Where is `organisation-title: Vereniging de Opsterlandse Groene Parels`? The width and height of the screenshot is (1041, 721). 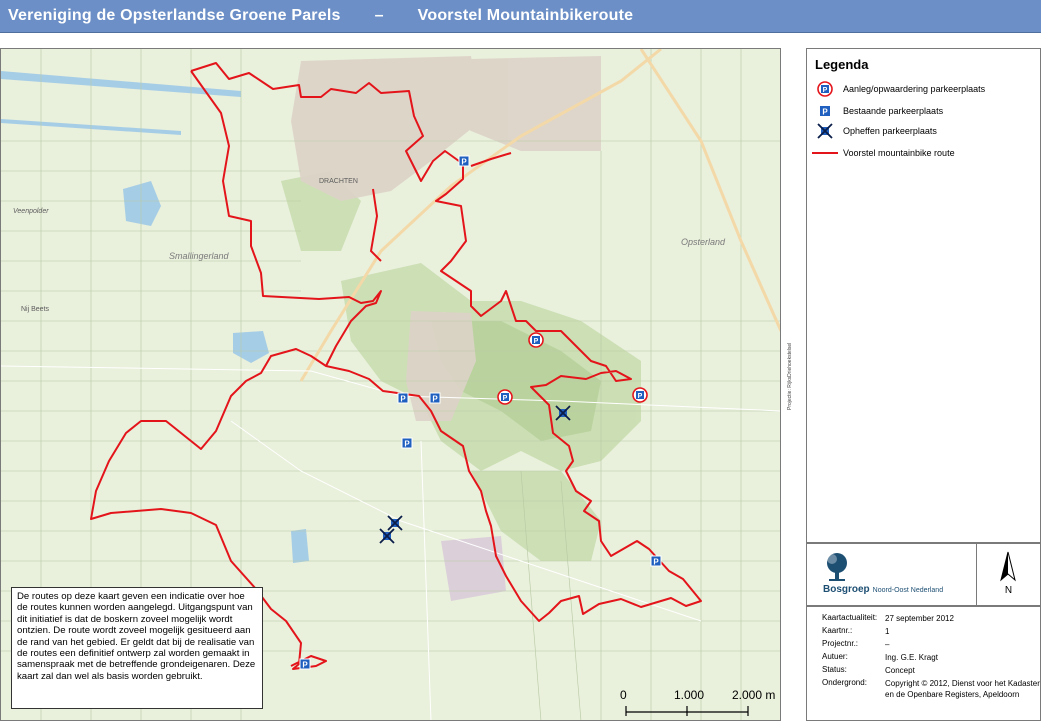 organisation-title: Vereniging de Opsterlandse Groene Parels is located at coordinates (174, 15).